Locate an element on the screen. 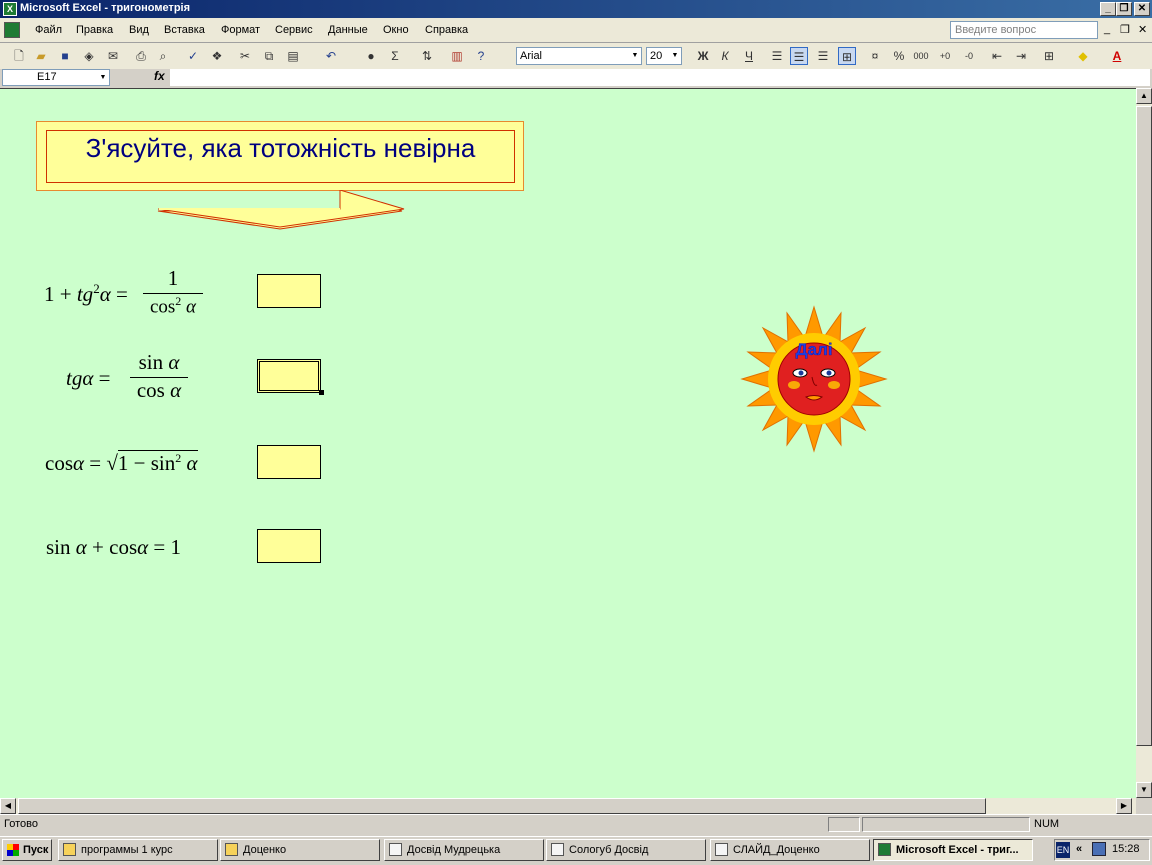 The image size is (1152, 865). scroll-down-icon: ▼ is located at coordinates (1144, 790).